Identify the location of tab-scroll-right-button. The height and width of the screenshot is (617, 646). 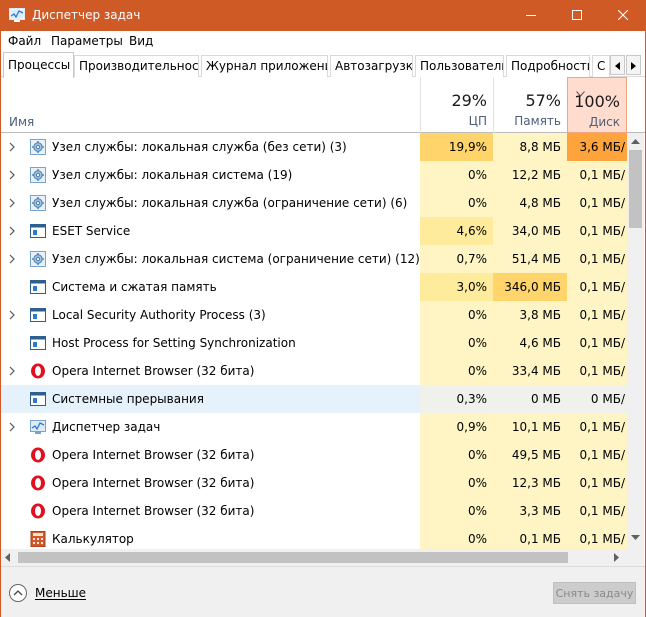
(633, 65).